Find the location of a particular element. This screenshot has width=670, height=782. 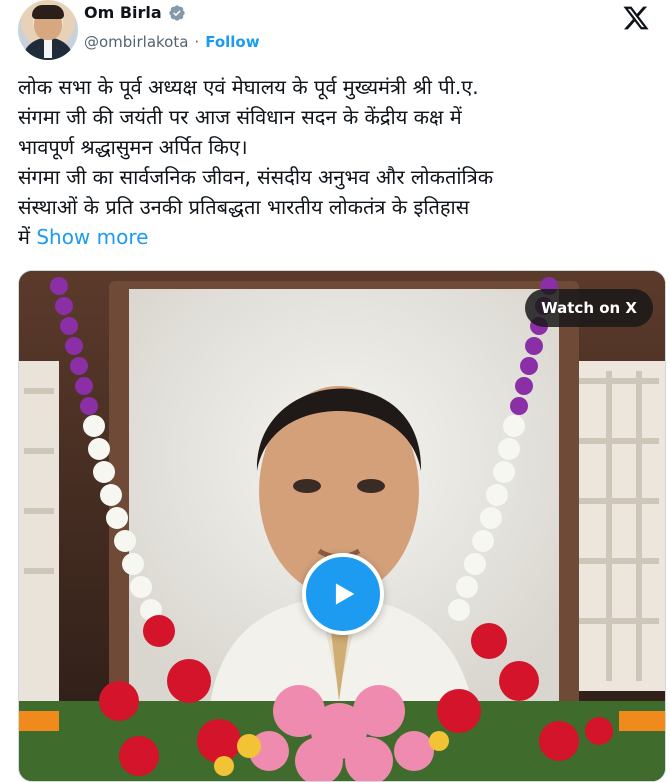

author-handle: @ombirlakota is located at coordinates (136, 42).